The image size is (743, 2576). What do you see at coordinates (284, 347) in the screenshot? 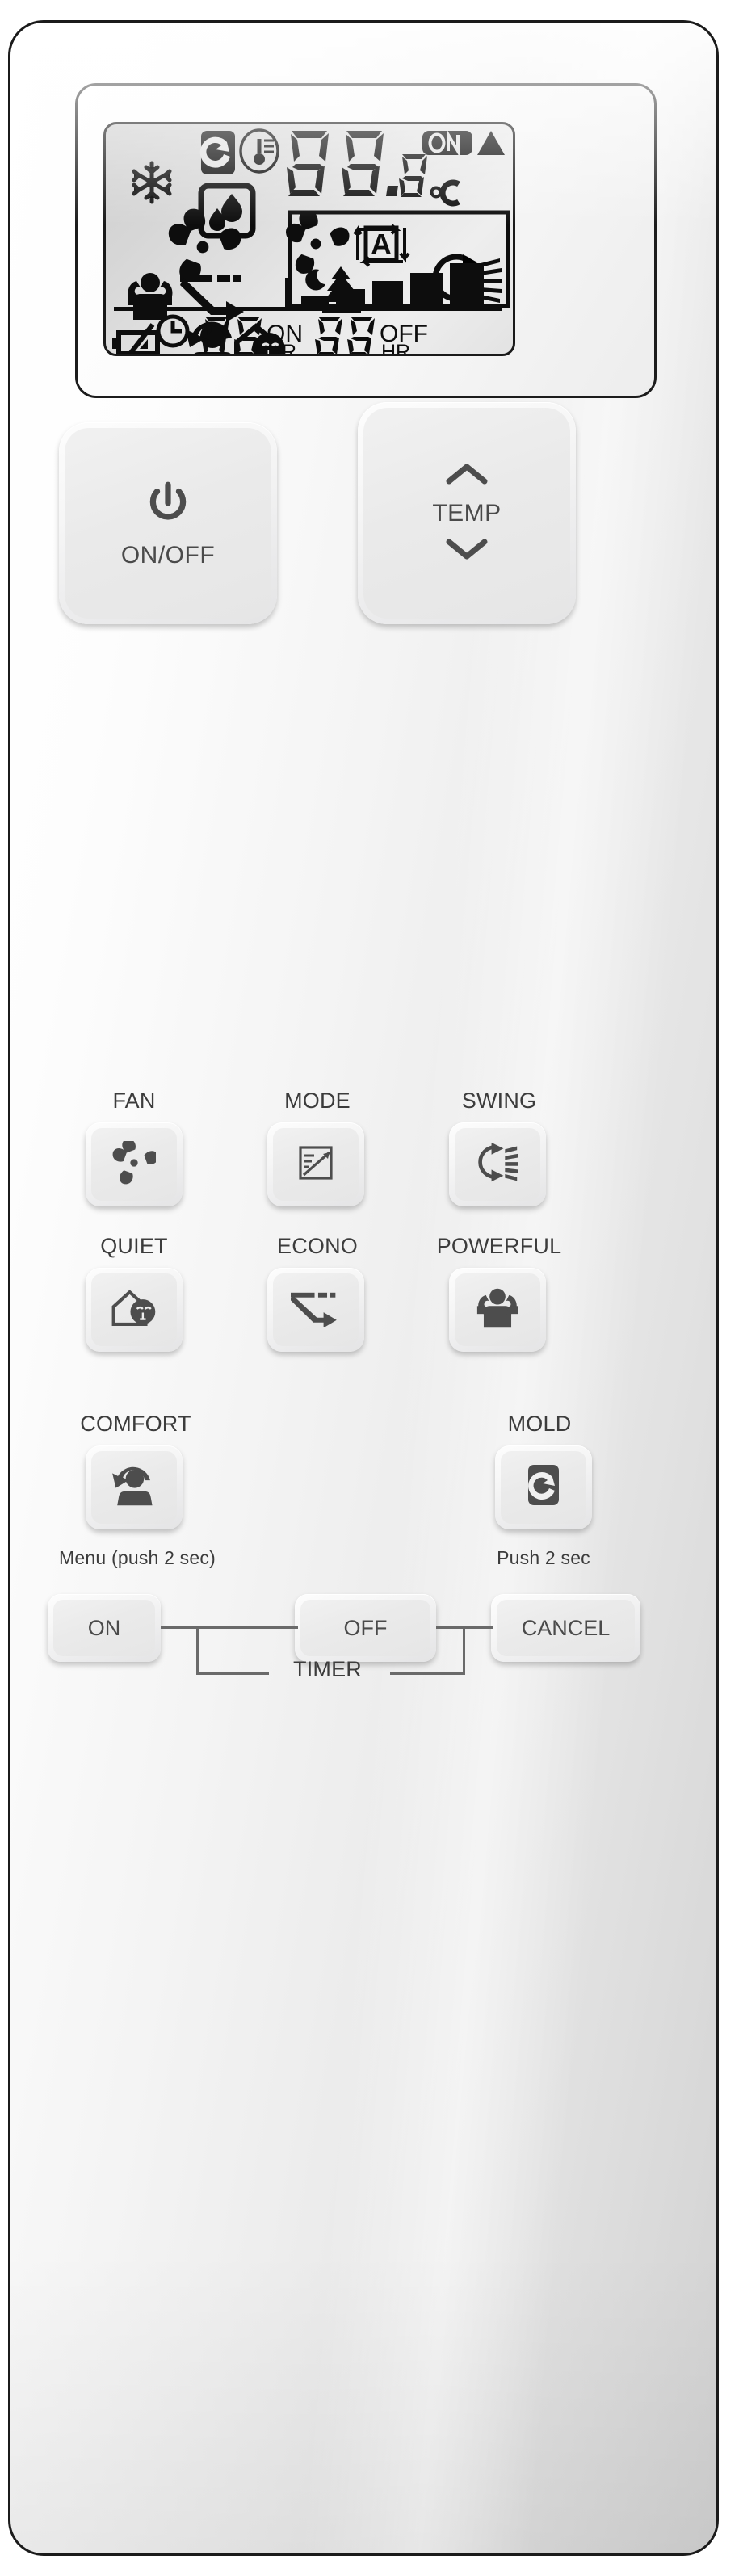
I see `timer-on-unit: HR.` at bounding box center [284, 347].